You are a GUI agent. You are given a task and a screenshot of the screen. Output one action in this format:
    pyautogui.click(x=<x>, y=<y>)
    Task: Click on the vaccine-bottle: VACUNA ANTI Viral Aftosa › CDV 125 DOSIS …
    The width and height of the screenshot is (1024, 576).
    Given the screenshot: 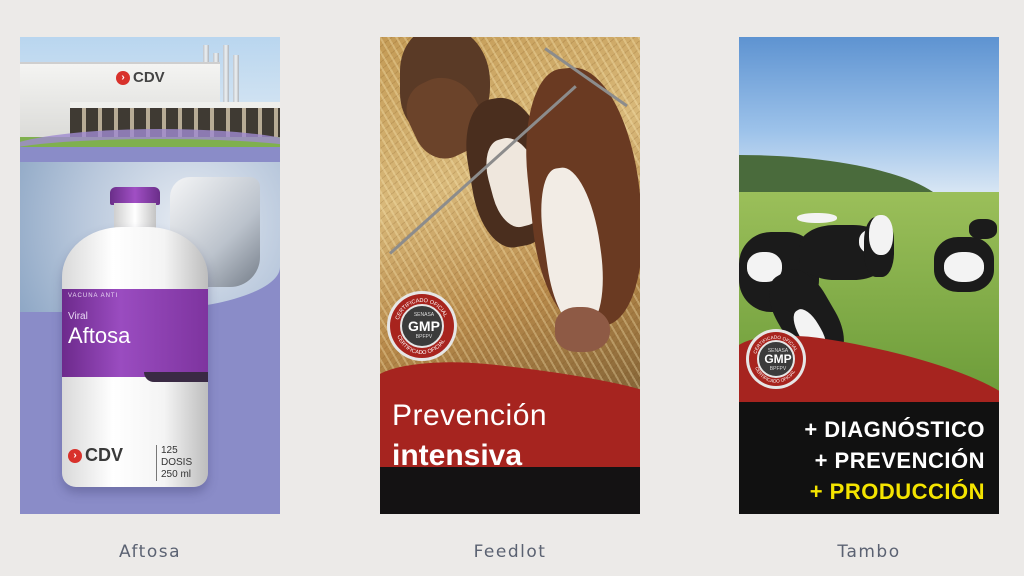 What is the action you would take?
    pyautogui.click(x=135, y=337)
    